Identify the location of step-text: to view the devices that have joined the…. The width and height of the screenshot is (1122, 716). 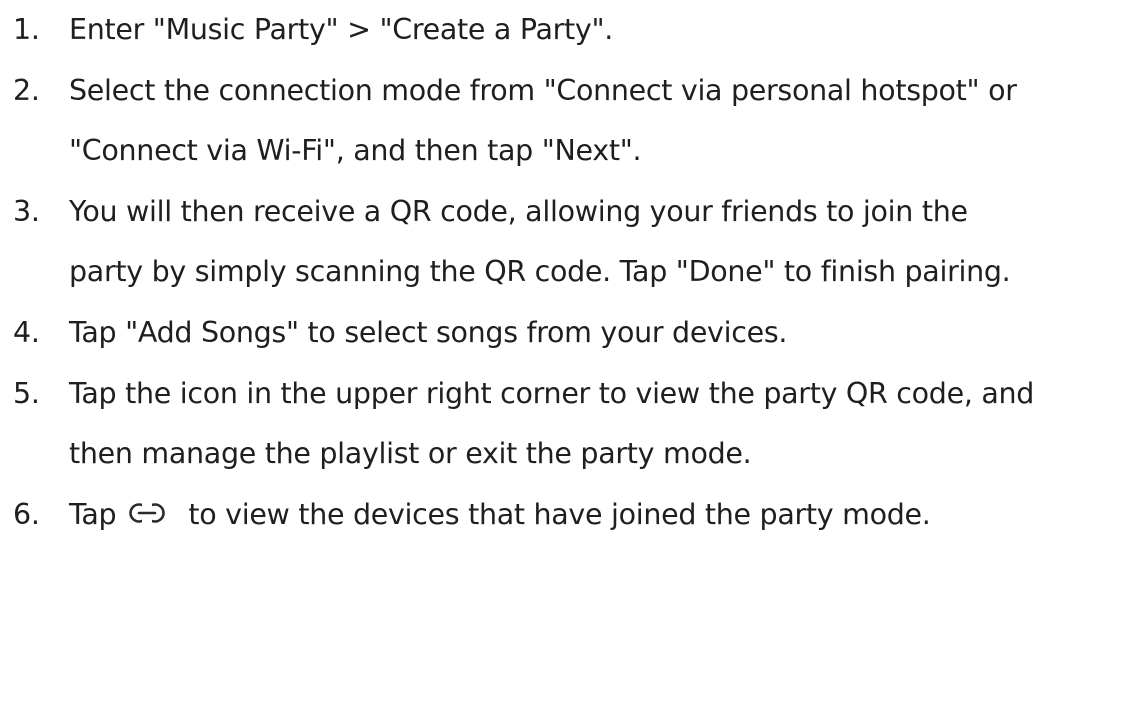
(559, 514).